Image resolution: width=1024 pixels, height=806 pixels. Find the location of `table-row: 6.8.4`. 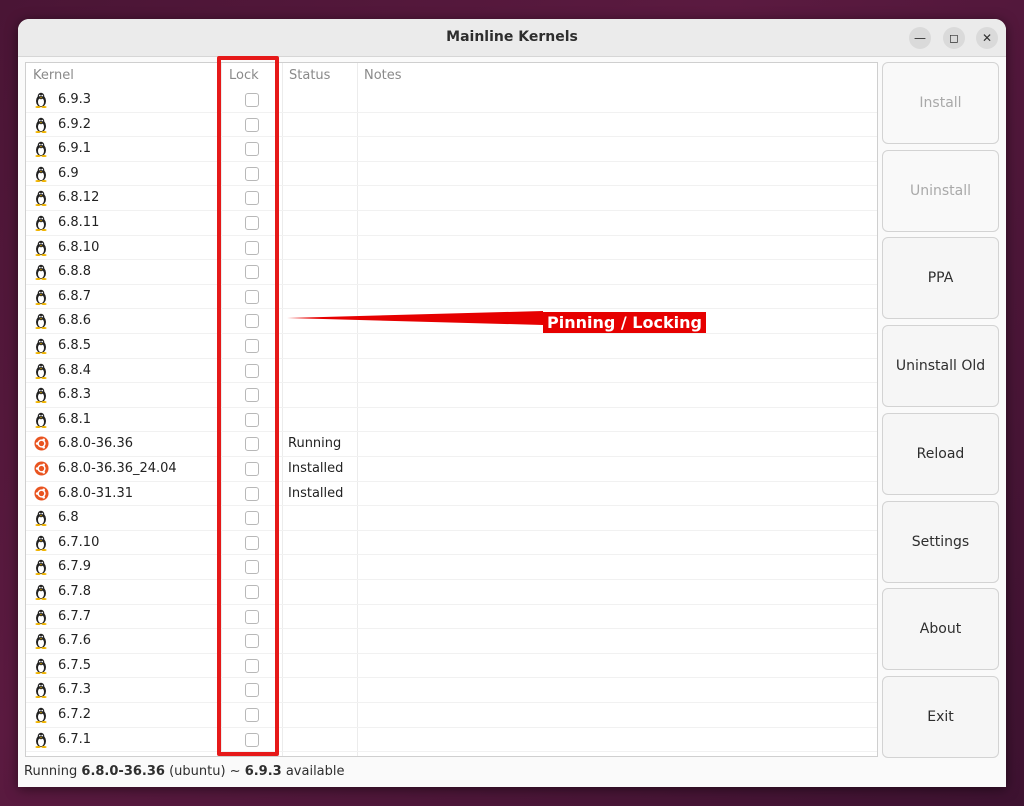

table-row: 6.8.4 is located at coordinates (451, 371).